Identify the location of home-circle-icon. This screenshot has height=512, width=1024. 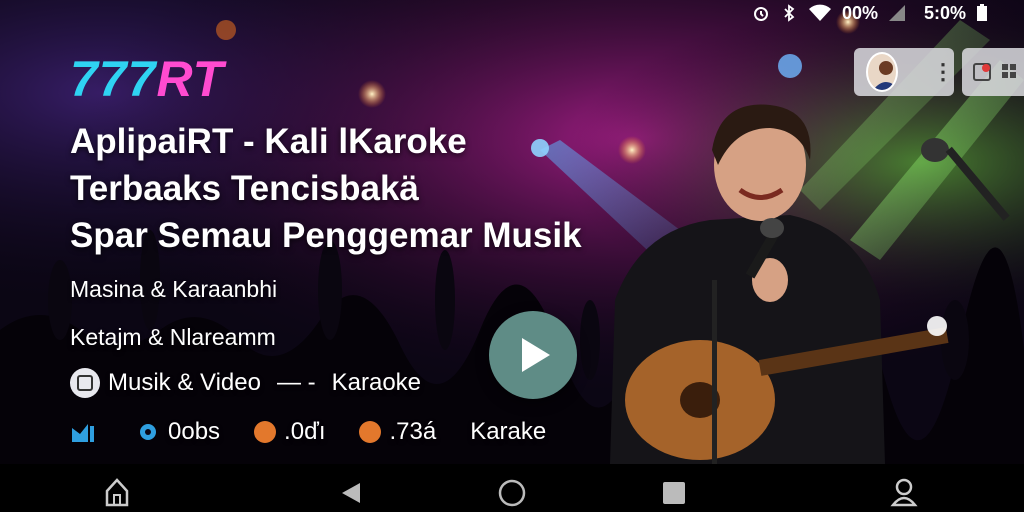
(512, 493).